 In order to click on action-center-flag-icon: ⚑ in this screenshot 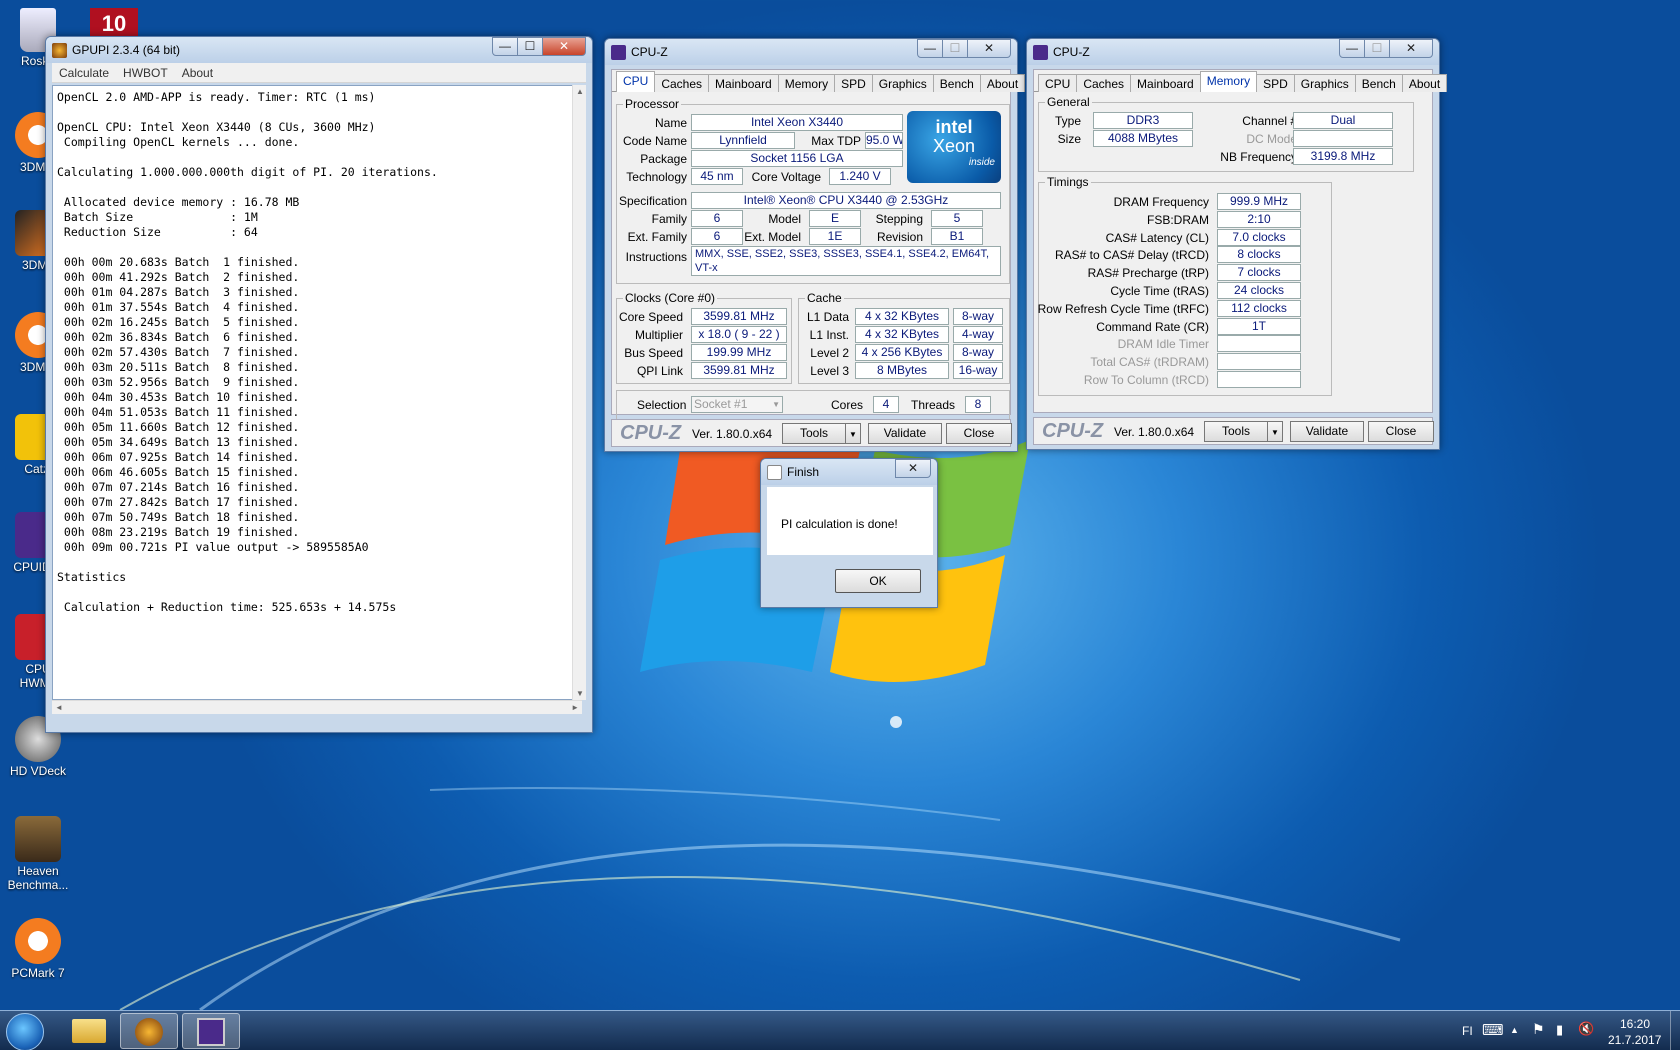, I will do `click(1538, 1029)`.